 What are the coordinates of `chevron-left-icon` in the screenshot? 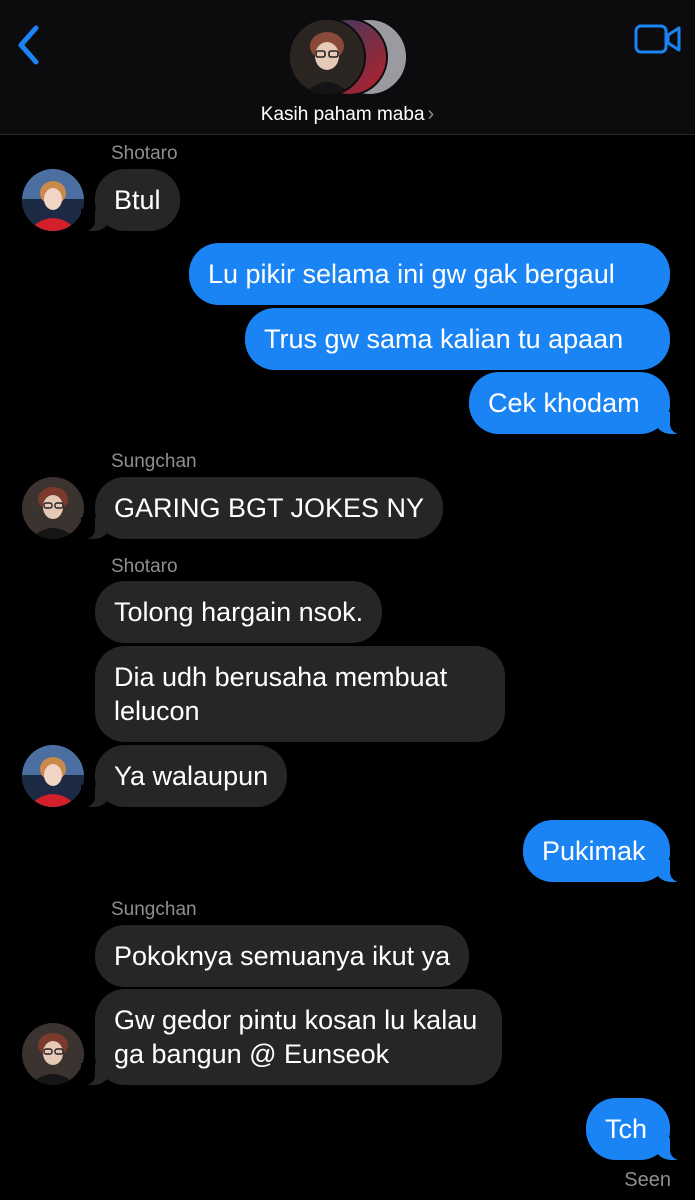 It's located at (29, 45).